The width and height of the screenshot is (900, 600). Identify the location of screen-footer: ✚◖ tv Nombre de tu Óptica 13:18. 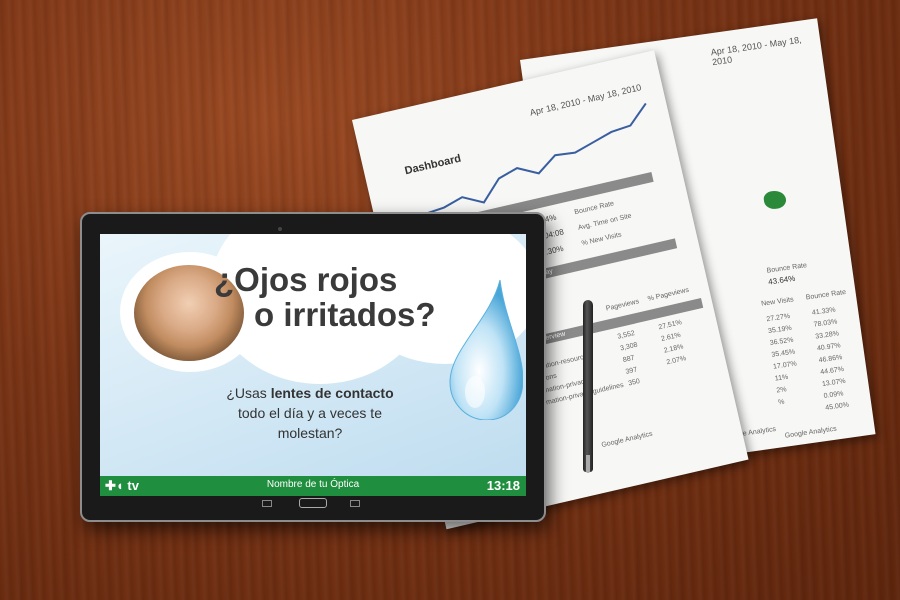
(313, 486).